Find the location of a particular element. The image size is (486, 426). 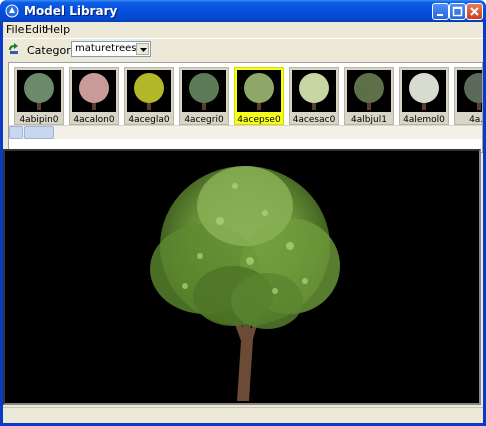

scroll-left-button is located at coordinates (16, 132).